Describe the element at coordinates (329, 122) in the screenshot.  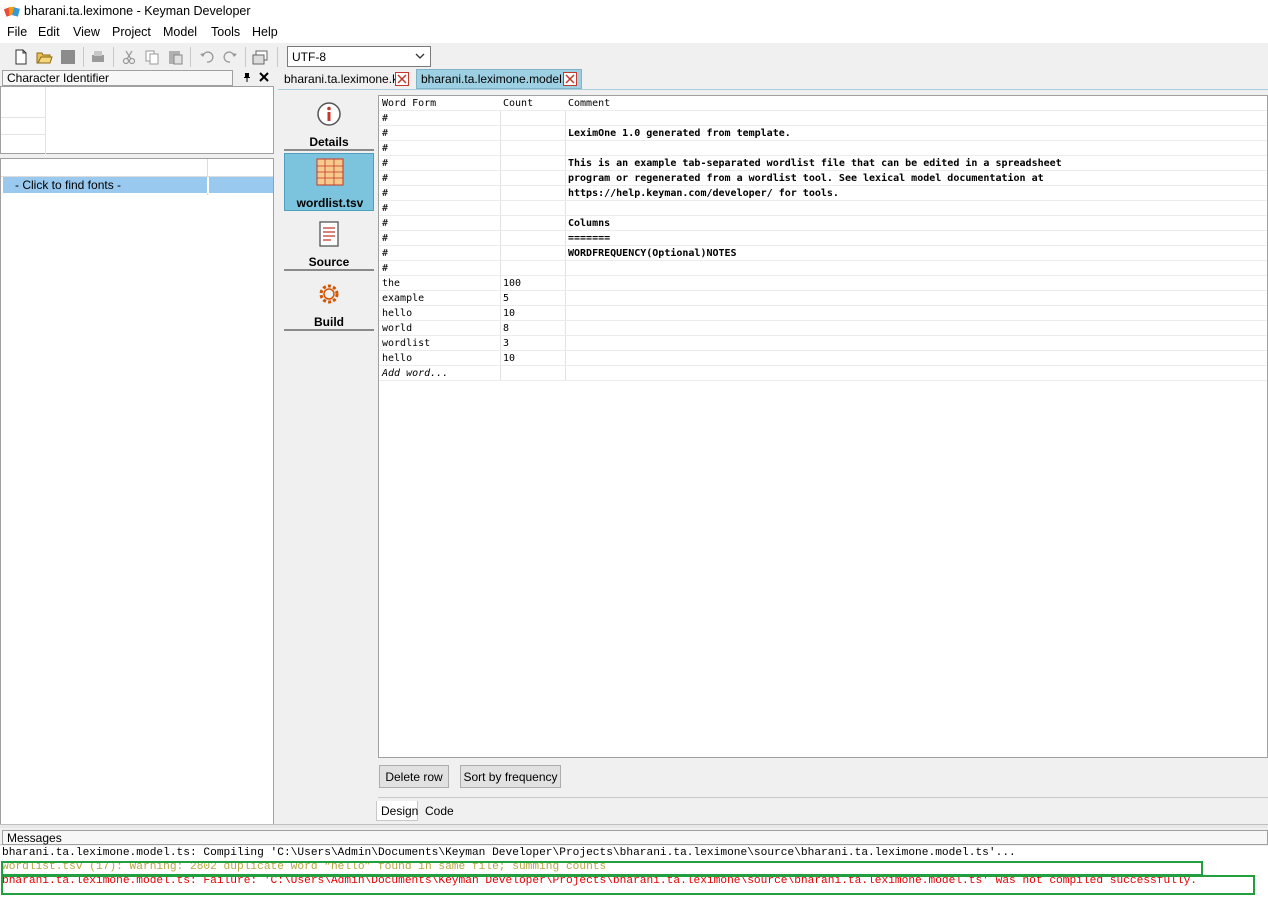
I see `side-nav-details: Details` at that location.